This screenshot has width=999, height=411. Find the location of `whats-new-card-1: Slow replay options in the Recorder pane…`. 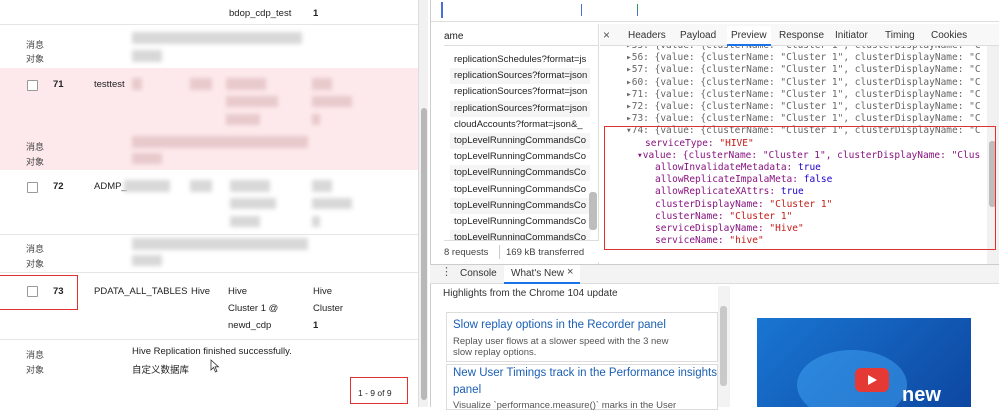

whats-new-card-1: Slow replay options in the Recorder pane… is located at coordinates (582, 337).